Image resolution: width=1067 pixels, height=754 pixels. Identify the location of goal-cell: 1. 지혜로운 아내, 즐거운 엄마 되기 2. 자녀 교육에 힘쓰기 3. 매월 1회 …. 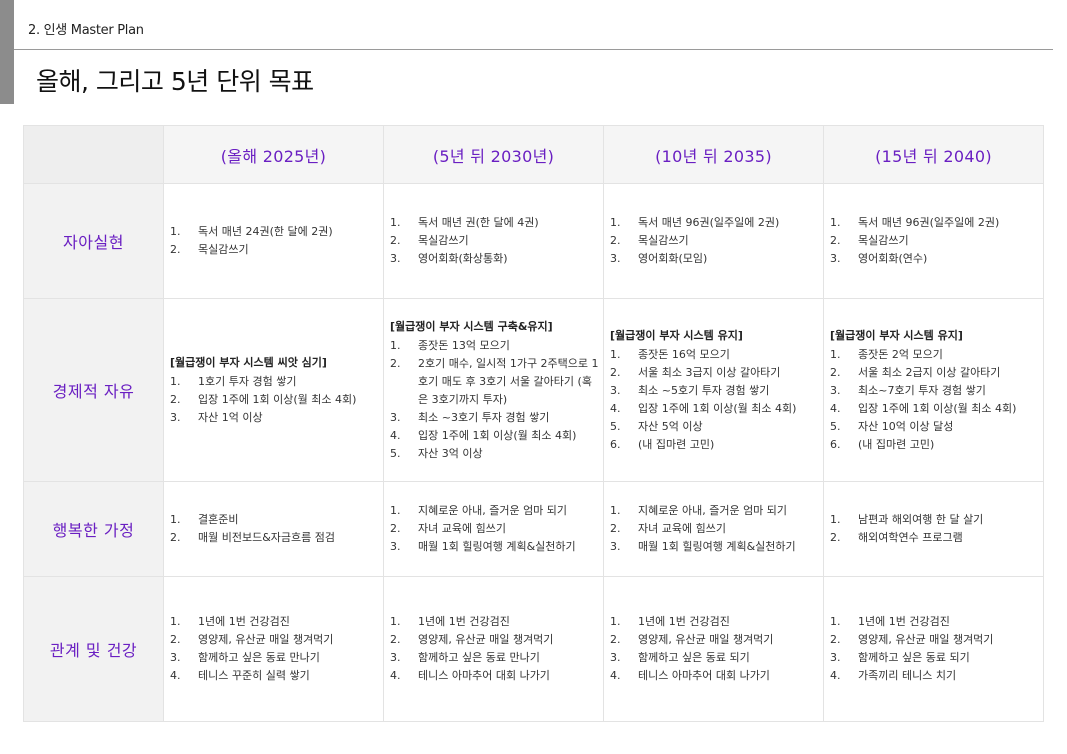
(713, 529).